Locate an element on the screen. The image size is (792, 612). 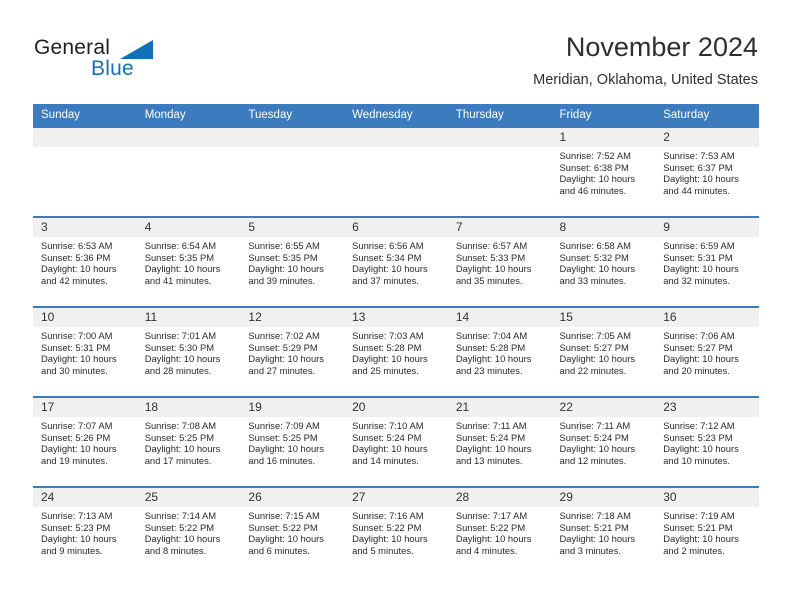
day-number: 19 is located at coordinates (292, 407).